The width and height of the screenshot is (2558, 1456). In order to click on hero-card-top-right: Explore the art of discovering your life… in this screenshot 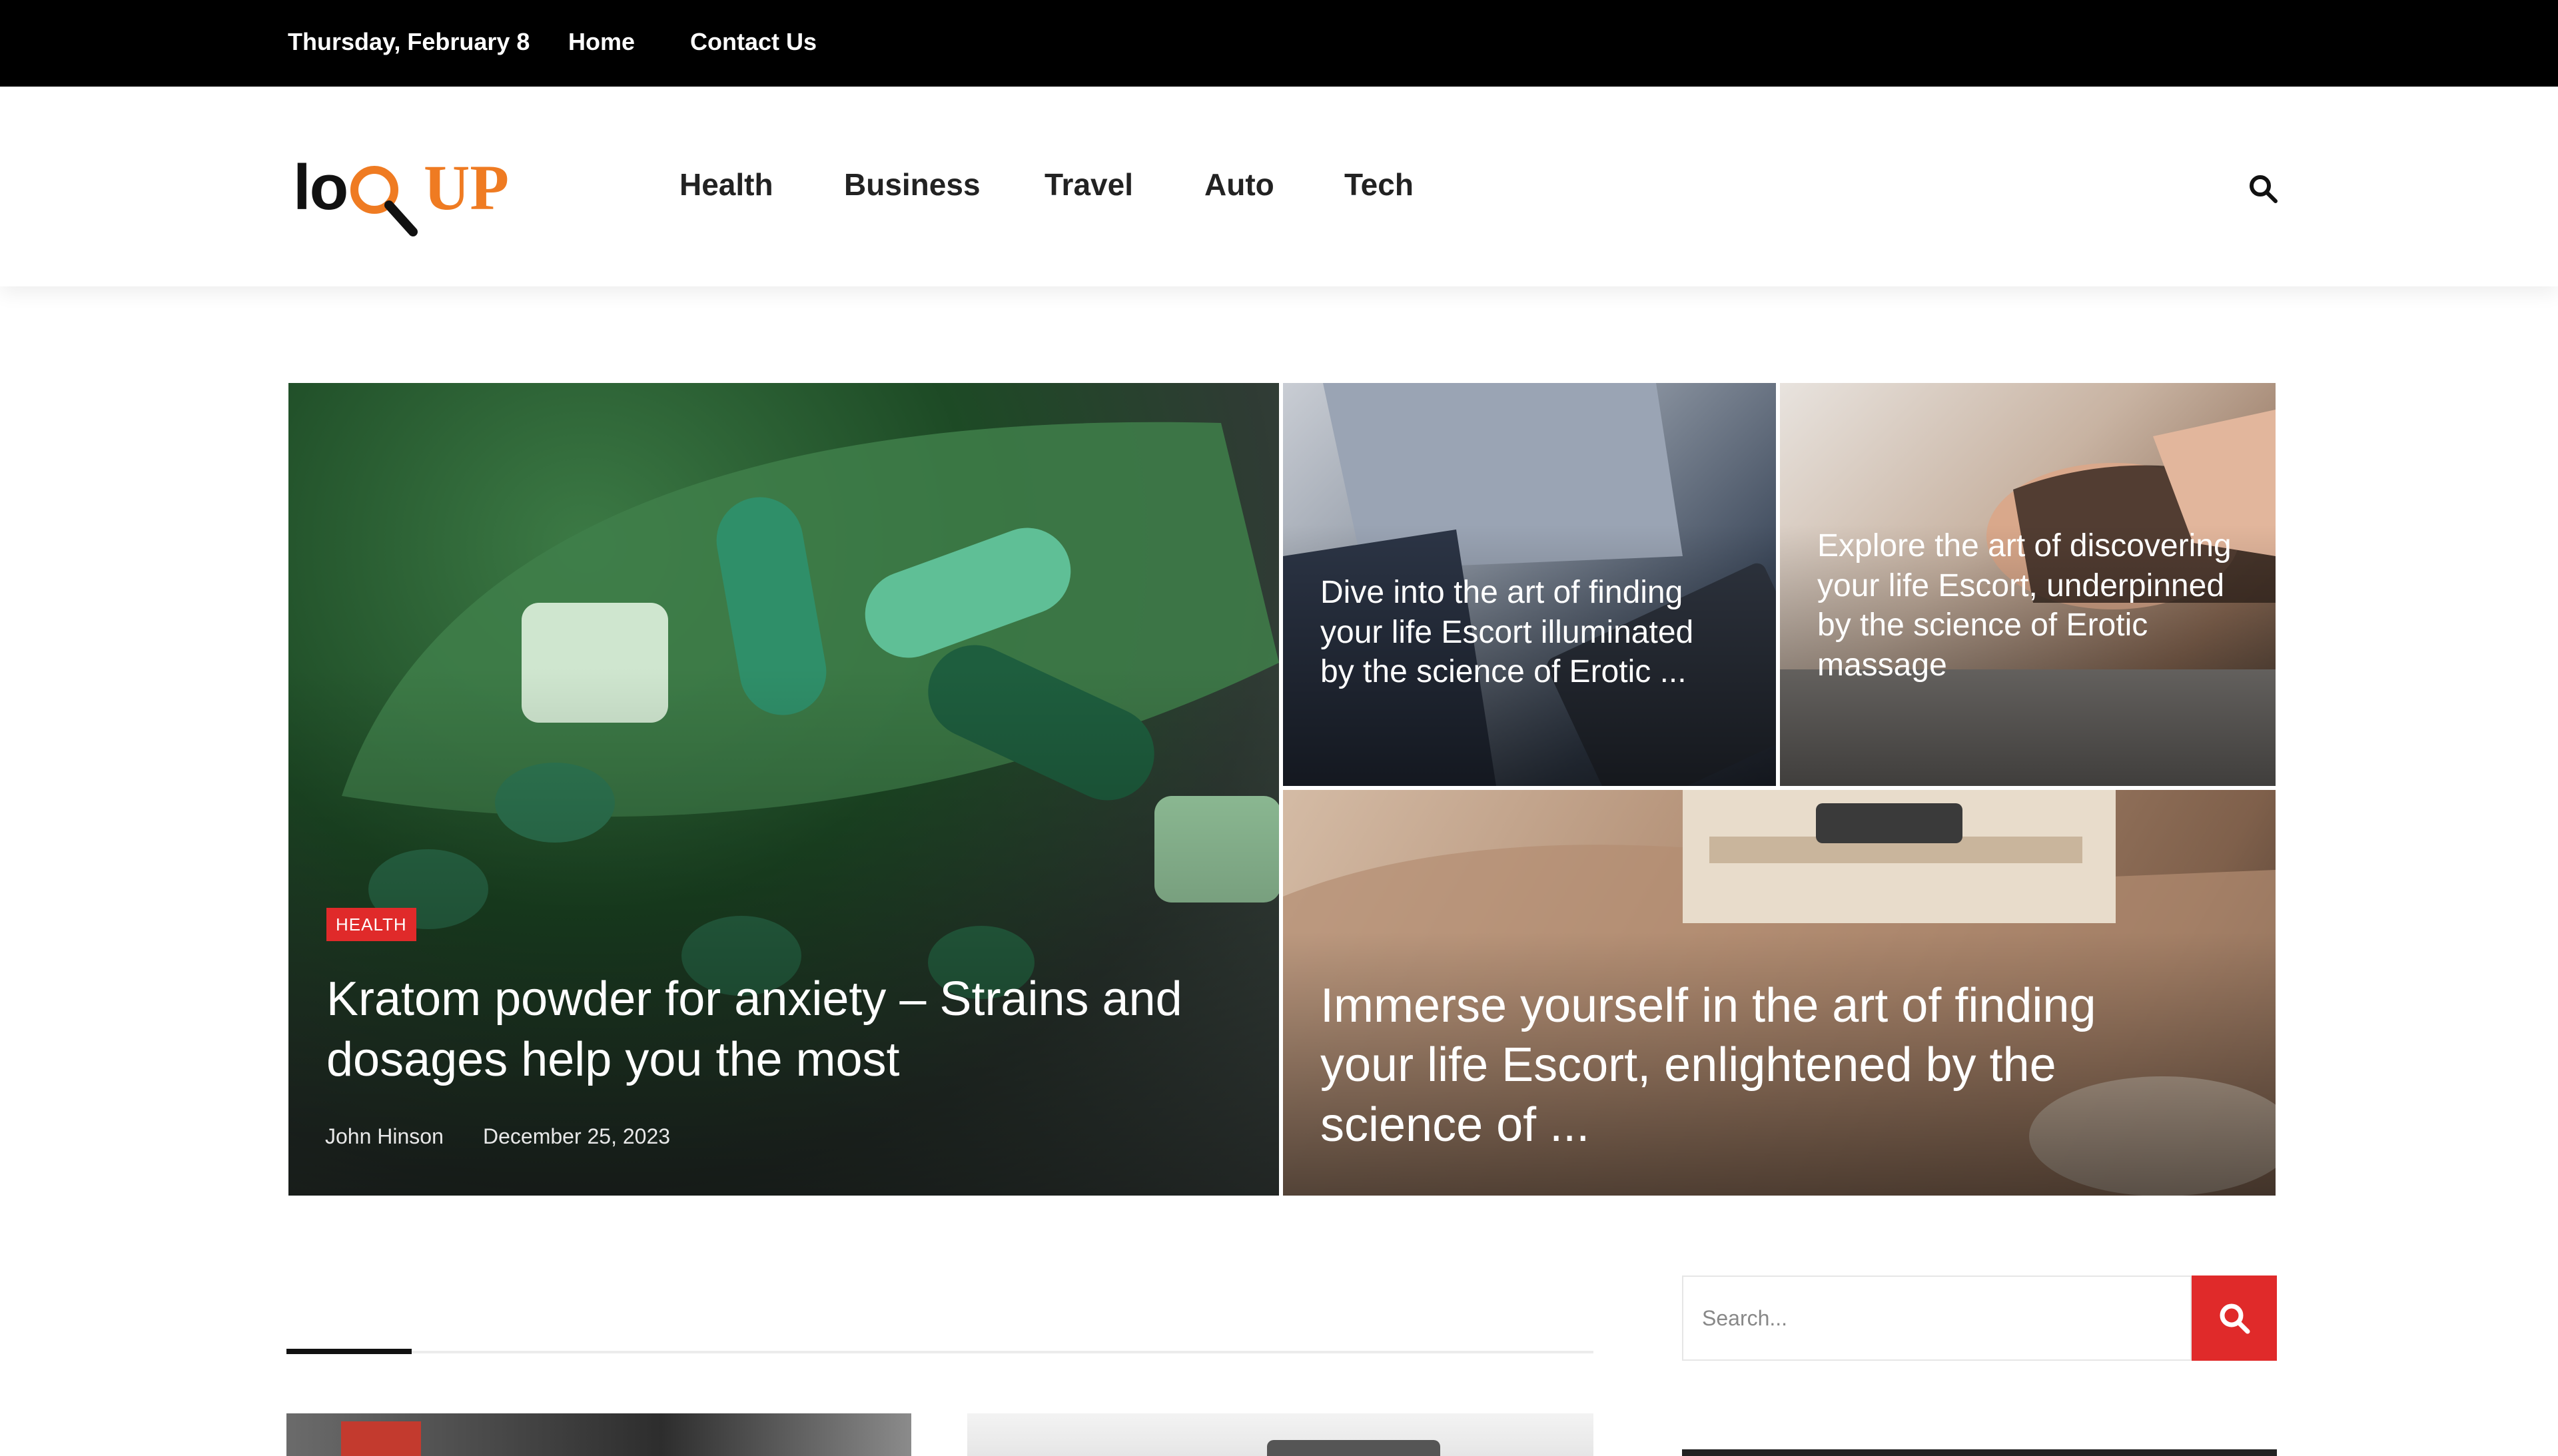, I will do `click(2028, 584)`.